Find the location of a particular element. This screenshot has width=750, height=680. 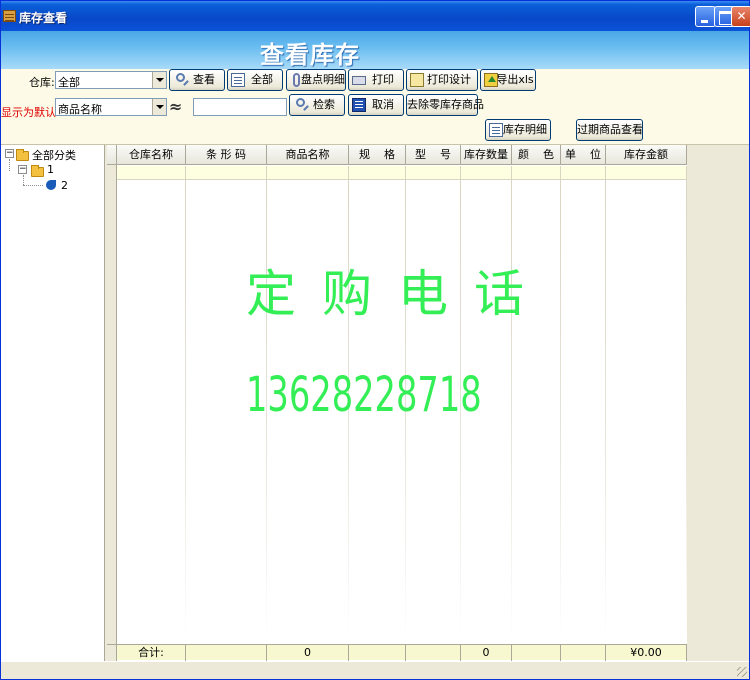

column-header: 商品名称 is located at coordinates (308, 155).